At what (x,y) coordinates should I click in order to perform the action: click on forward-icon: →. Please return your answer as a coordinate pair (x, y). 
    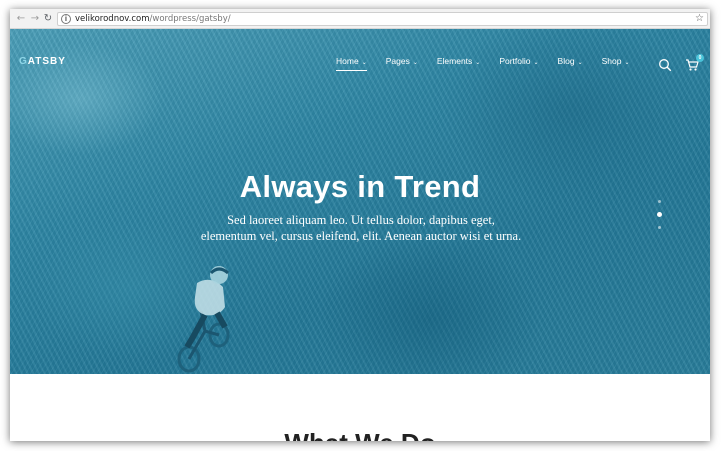
    Looking at the image, I should click on (35, 19).